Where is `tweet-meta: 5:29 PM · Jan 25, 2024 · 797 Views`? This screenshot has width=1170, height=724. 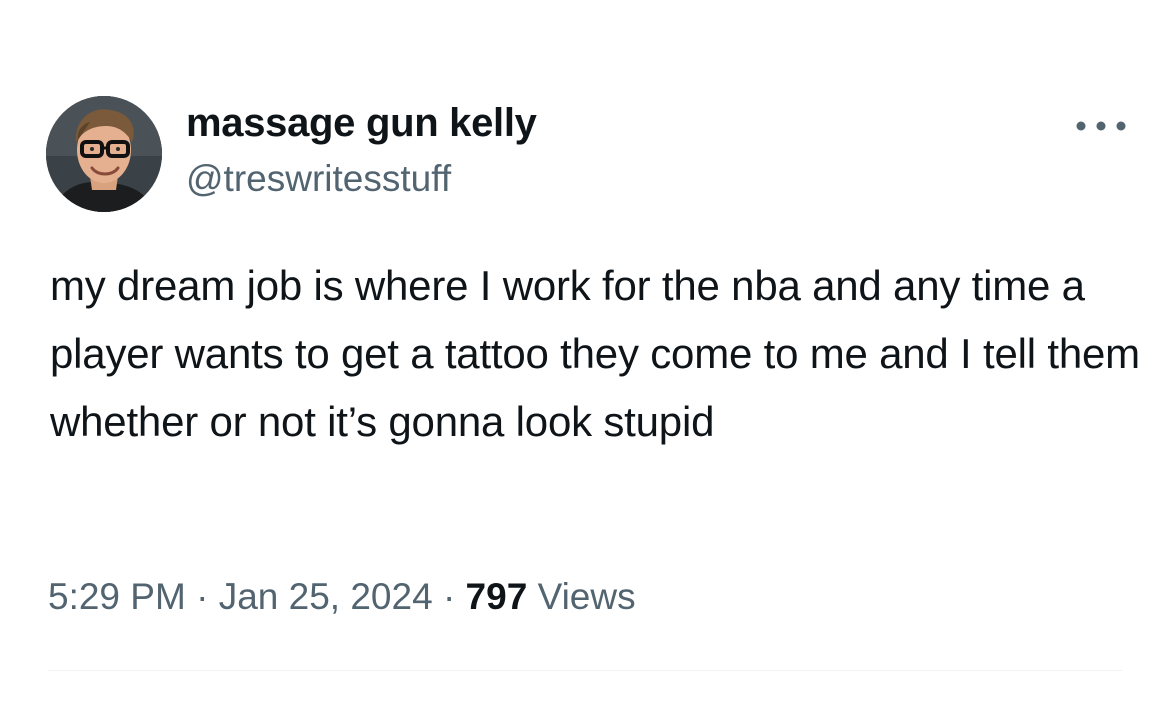 tweet-meta: 5:29 PM · Jan 25, 2024 · 797 Views is located at coordinates (342, 597).